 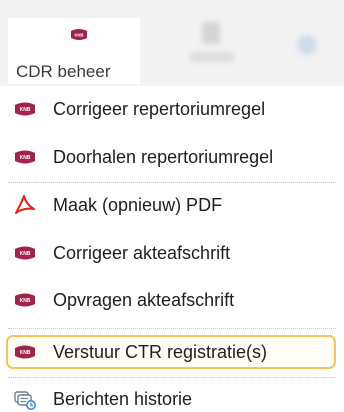 I want to click on menu-item-label: Maak (opnieuw) PDF, so click(x=138, y=205).